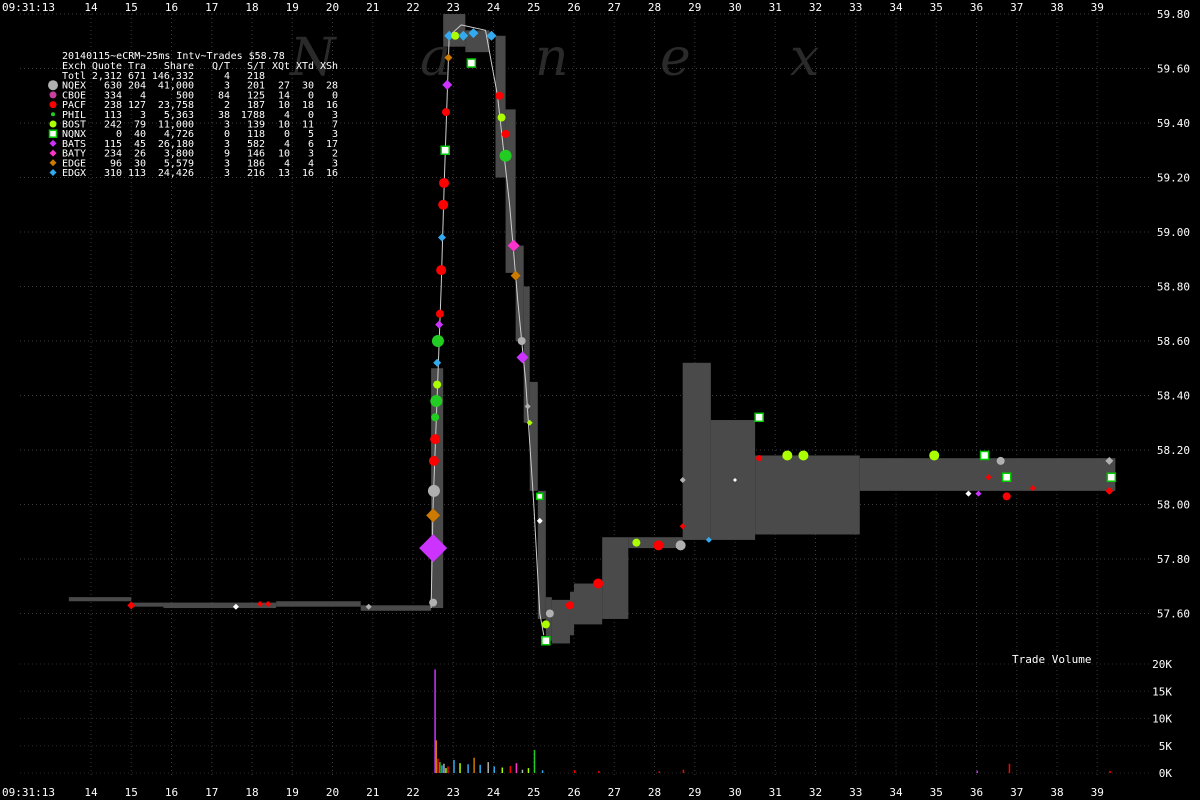  What do you see at coordinates (211, 792) in the screenshot?
I see `x-tick-label-bottom: 17` at bounding box center [211, 792].